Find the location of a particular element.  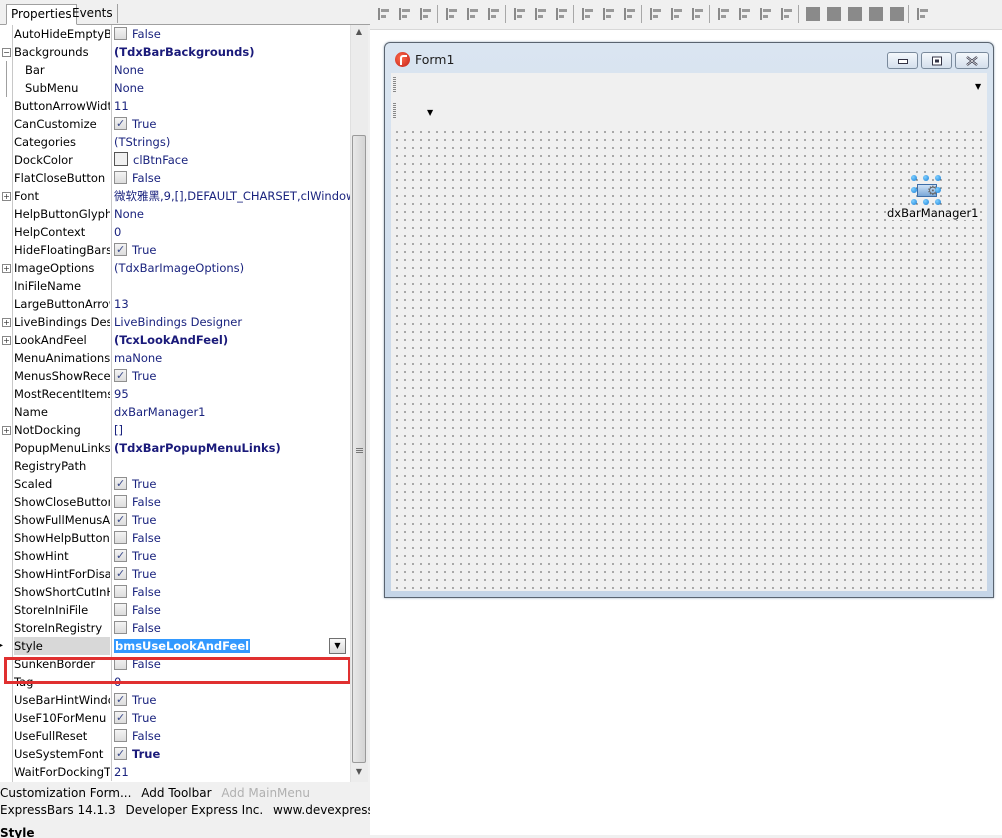

expand-icon: + is located at coordinates (6, 196).